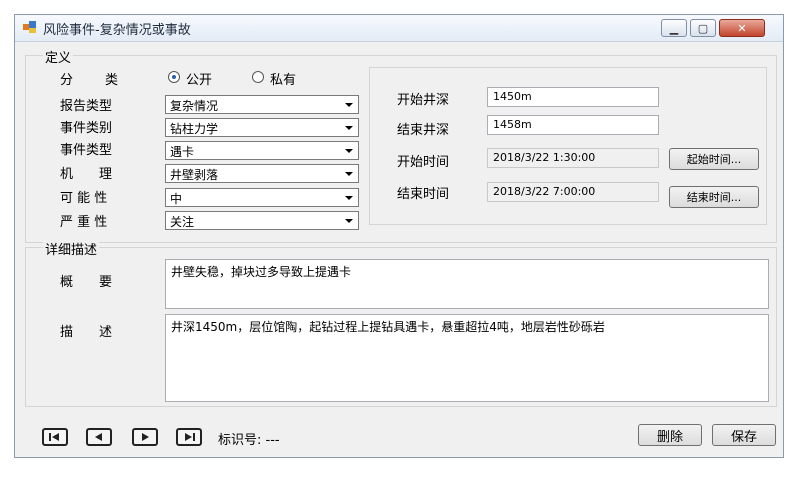 The height and width of the screenshot is (477, 800). I want to click on last-icon, so click(190, 437).